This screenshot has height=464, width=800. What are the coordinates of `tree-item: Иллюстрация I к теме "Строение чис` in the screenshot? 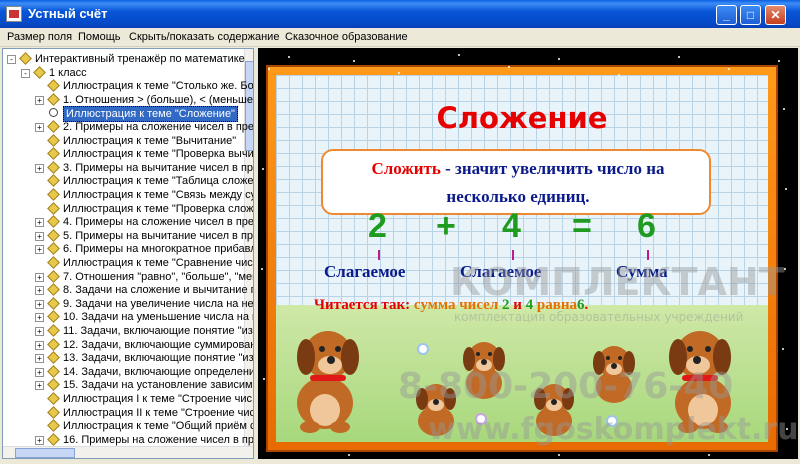 It's located at (127, 399).